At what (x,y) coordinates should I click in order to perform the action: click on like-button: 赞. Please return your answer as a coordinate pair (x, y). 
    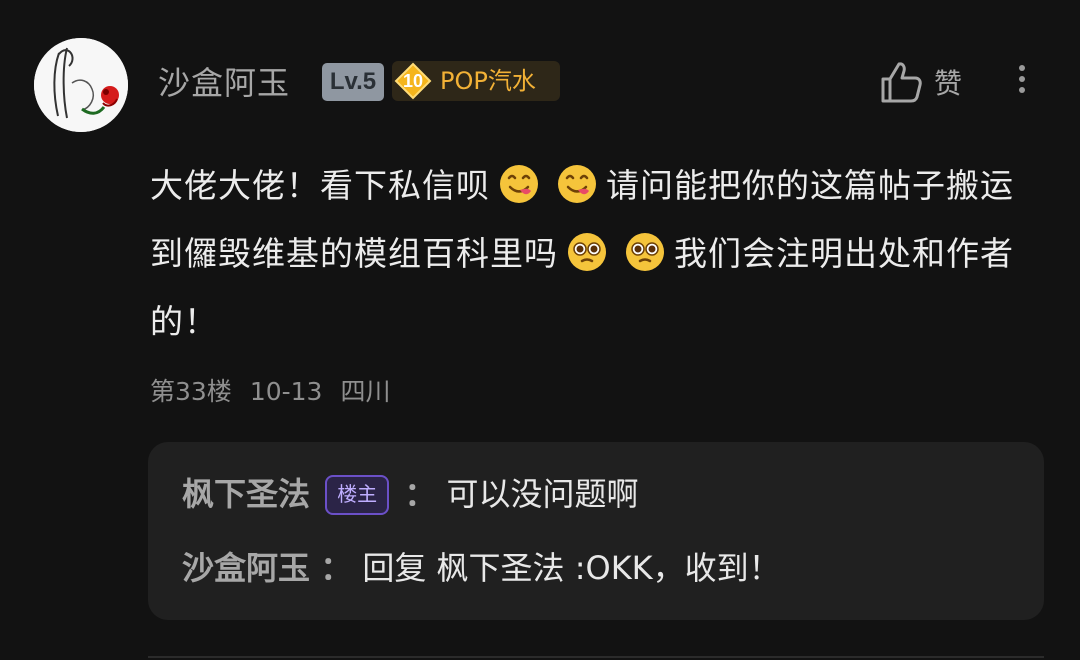
    Looking at the image, I should click on (921, 82).